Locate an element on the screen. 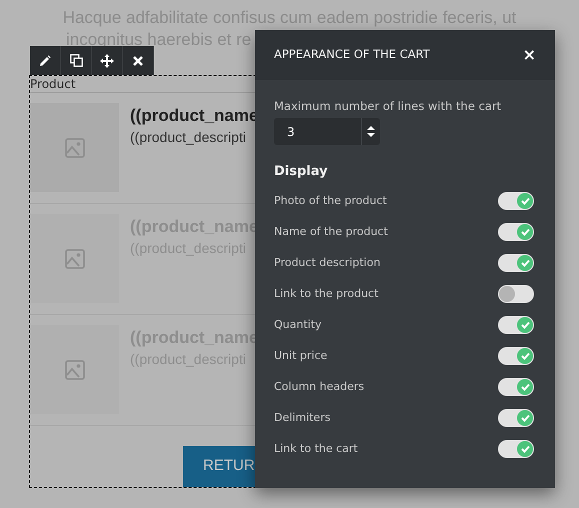 The image size is (579, 508). option-label: Name of the product is located at coordinates (331, 232).